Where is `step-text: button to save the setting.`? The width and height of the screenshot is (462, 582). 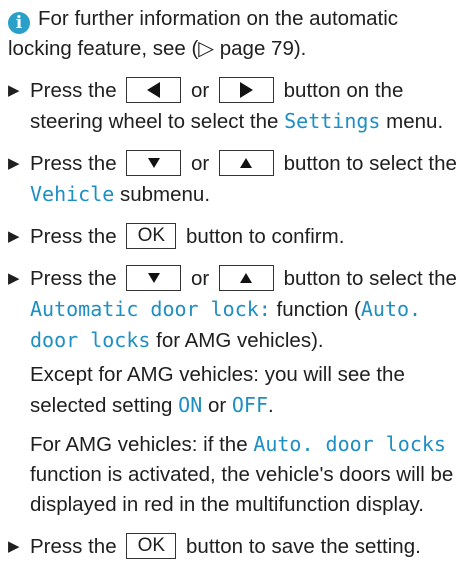 step-text: button to save the setting. is located at coordinates (303, 546).